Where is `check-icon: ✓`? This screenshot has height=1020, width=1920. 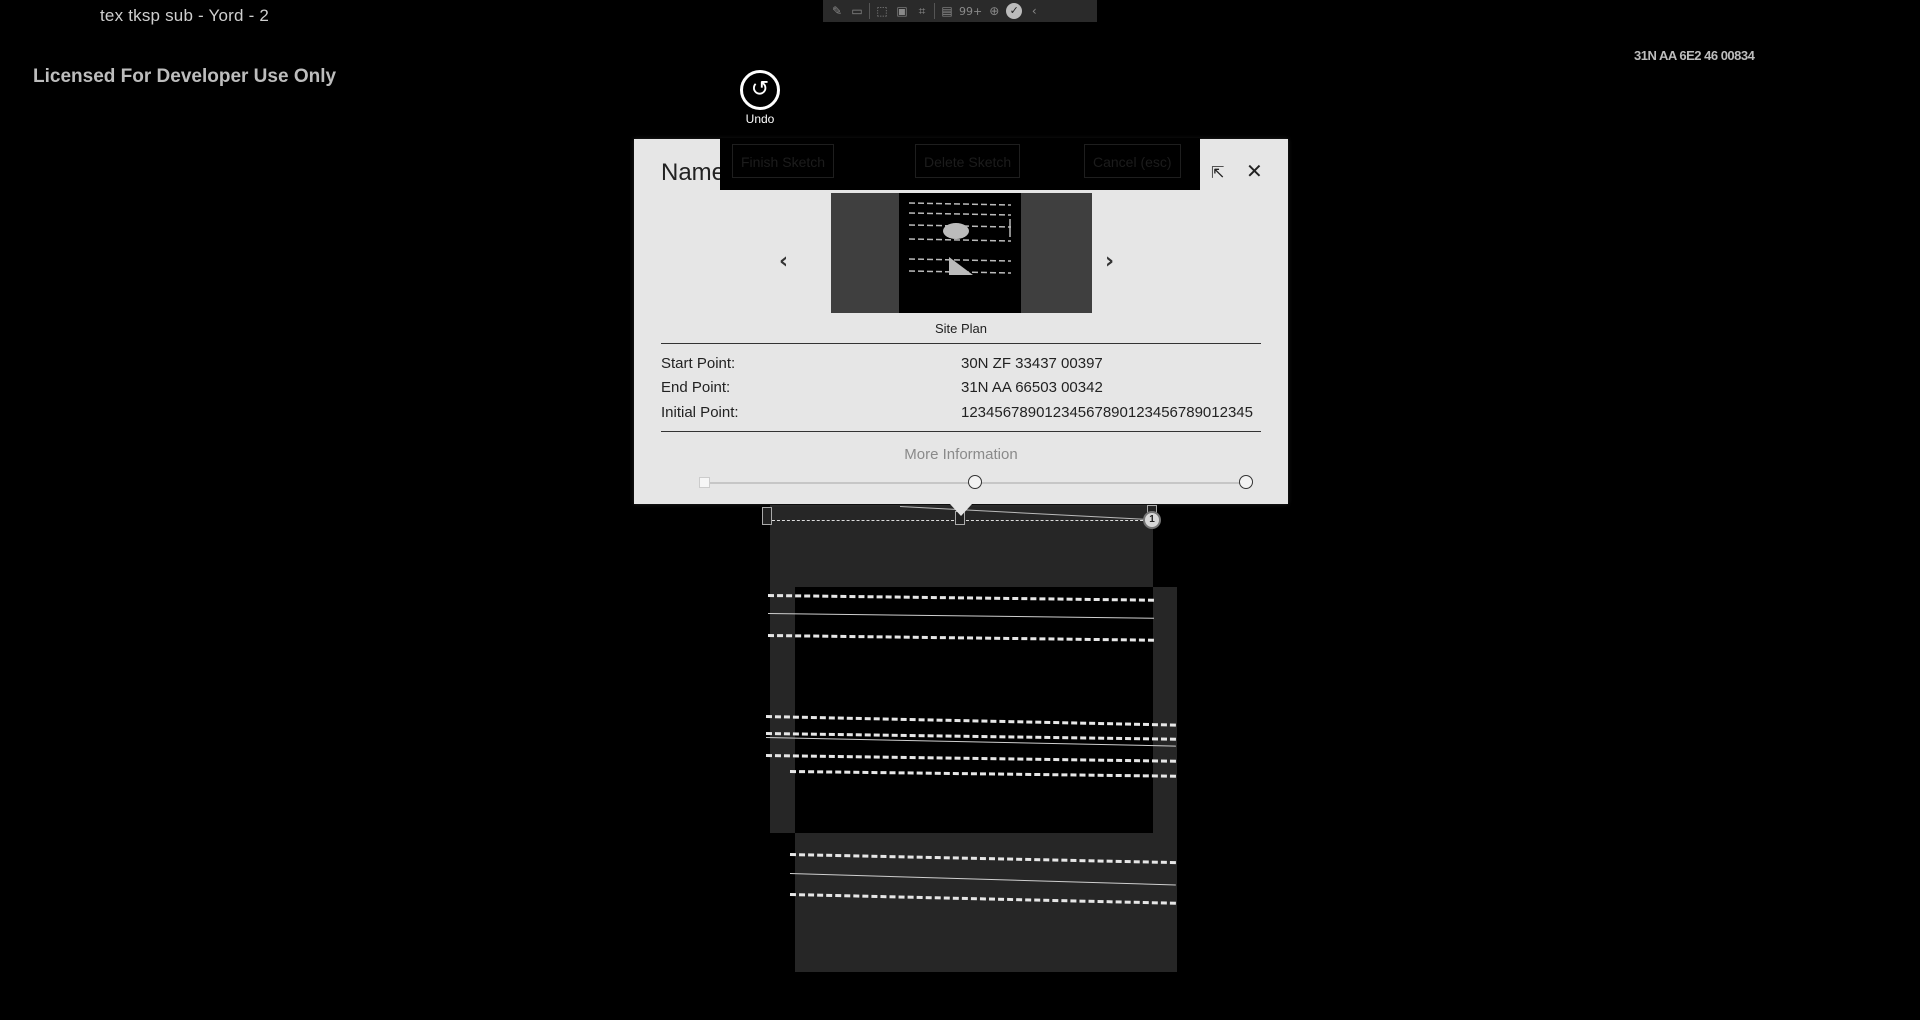 check-icon: ✓ is located at coordinates (1014, 11).